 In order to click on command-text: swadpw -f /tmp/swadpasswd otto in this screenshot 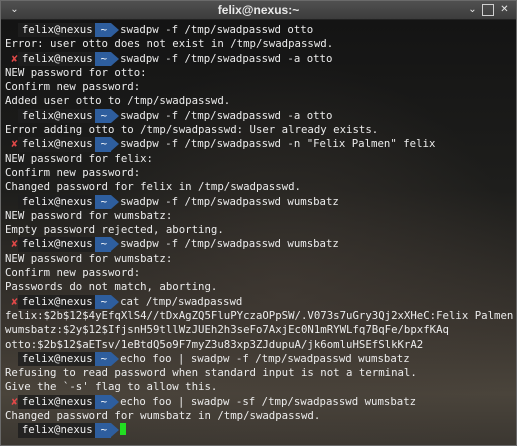, I will do `click(217, 29)`.